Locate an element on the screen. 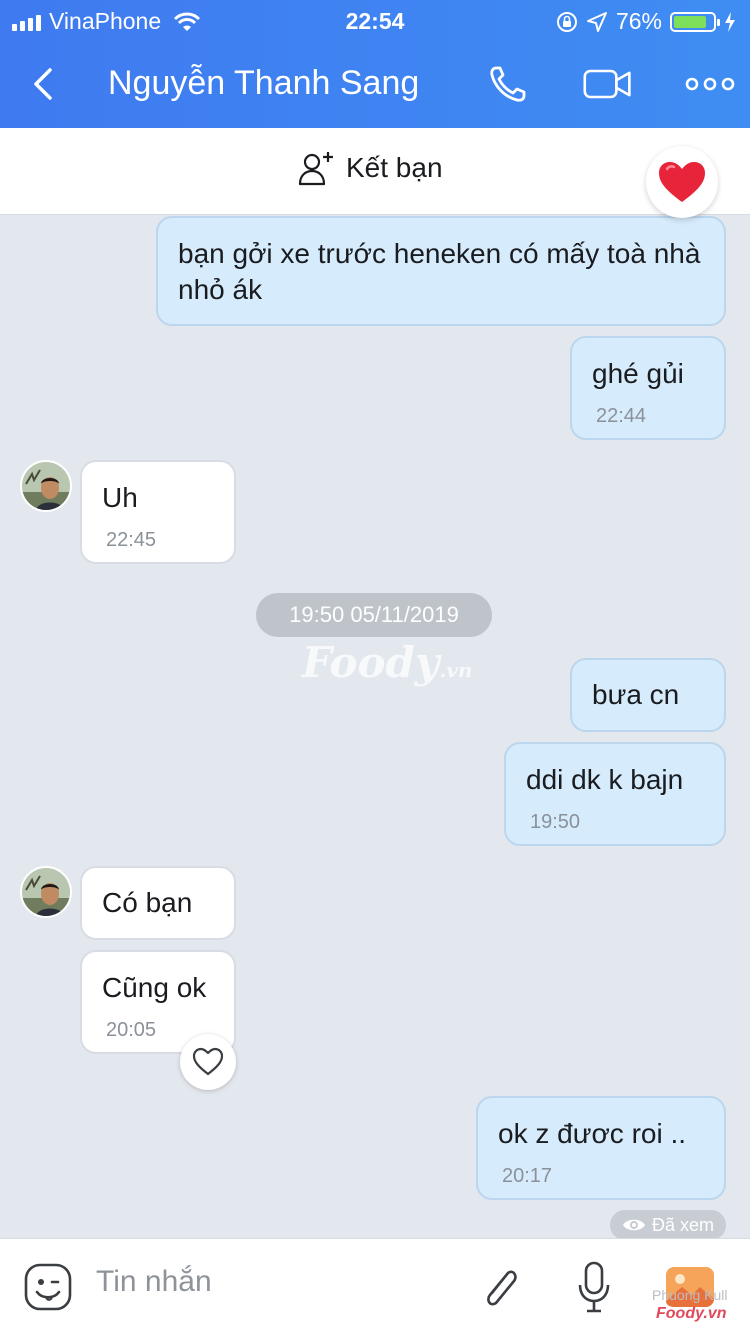 The image size is (750, 1335). message-composer: Tin nhắn Phuong Kull Foody.vn is located at coordinates (375, 1286).